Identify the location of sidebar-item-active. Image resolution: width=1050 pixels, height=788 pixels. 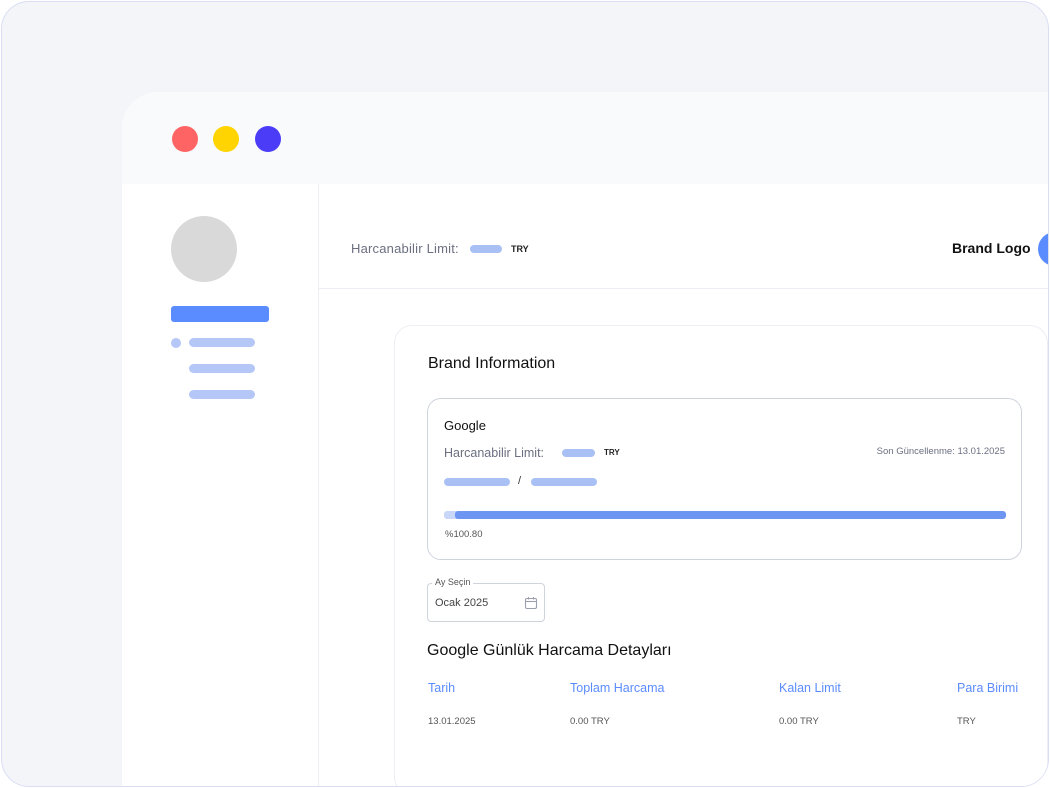
(220, 314).